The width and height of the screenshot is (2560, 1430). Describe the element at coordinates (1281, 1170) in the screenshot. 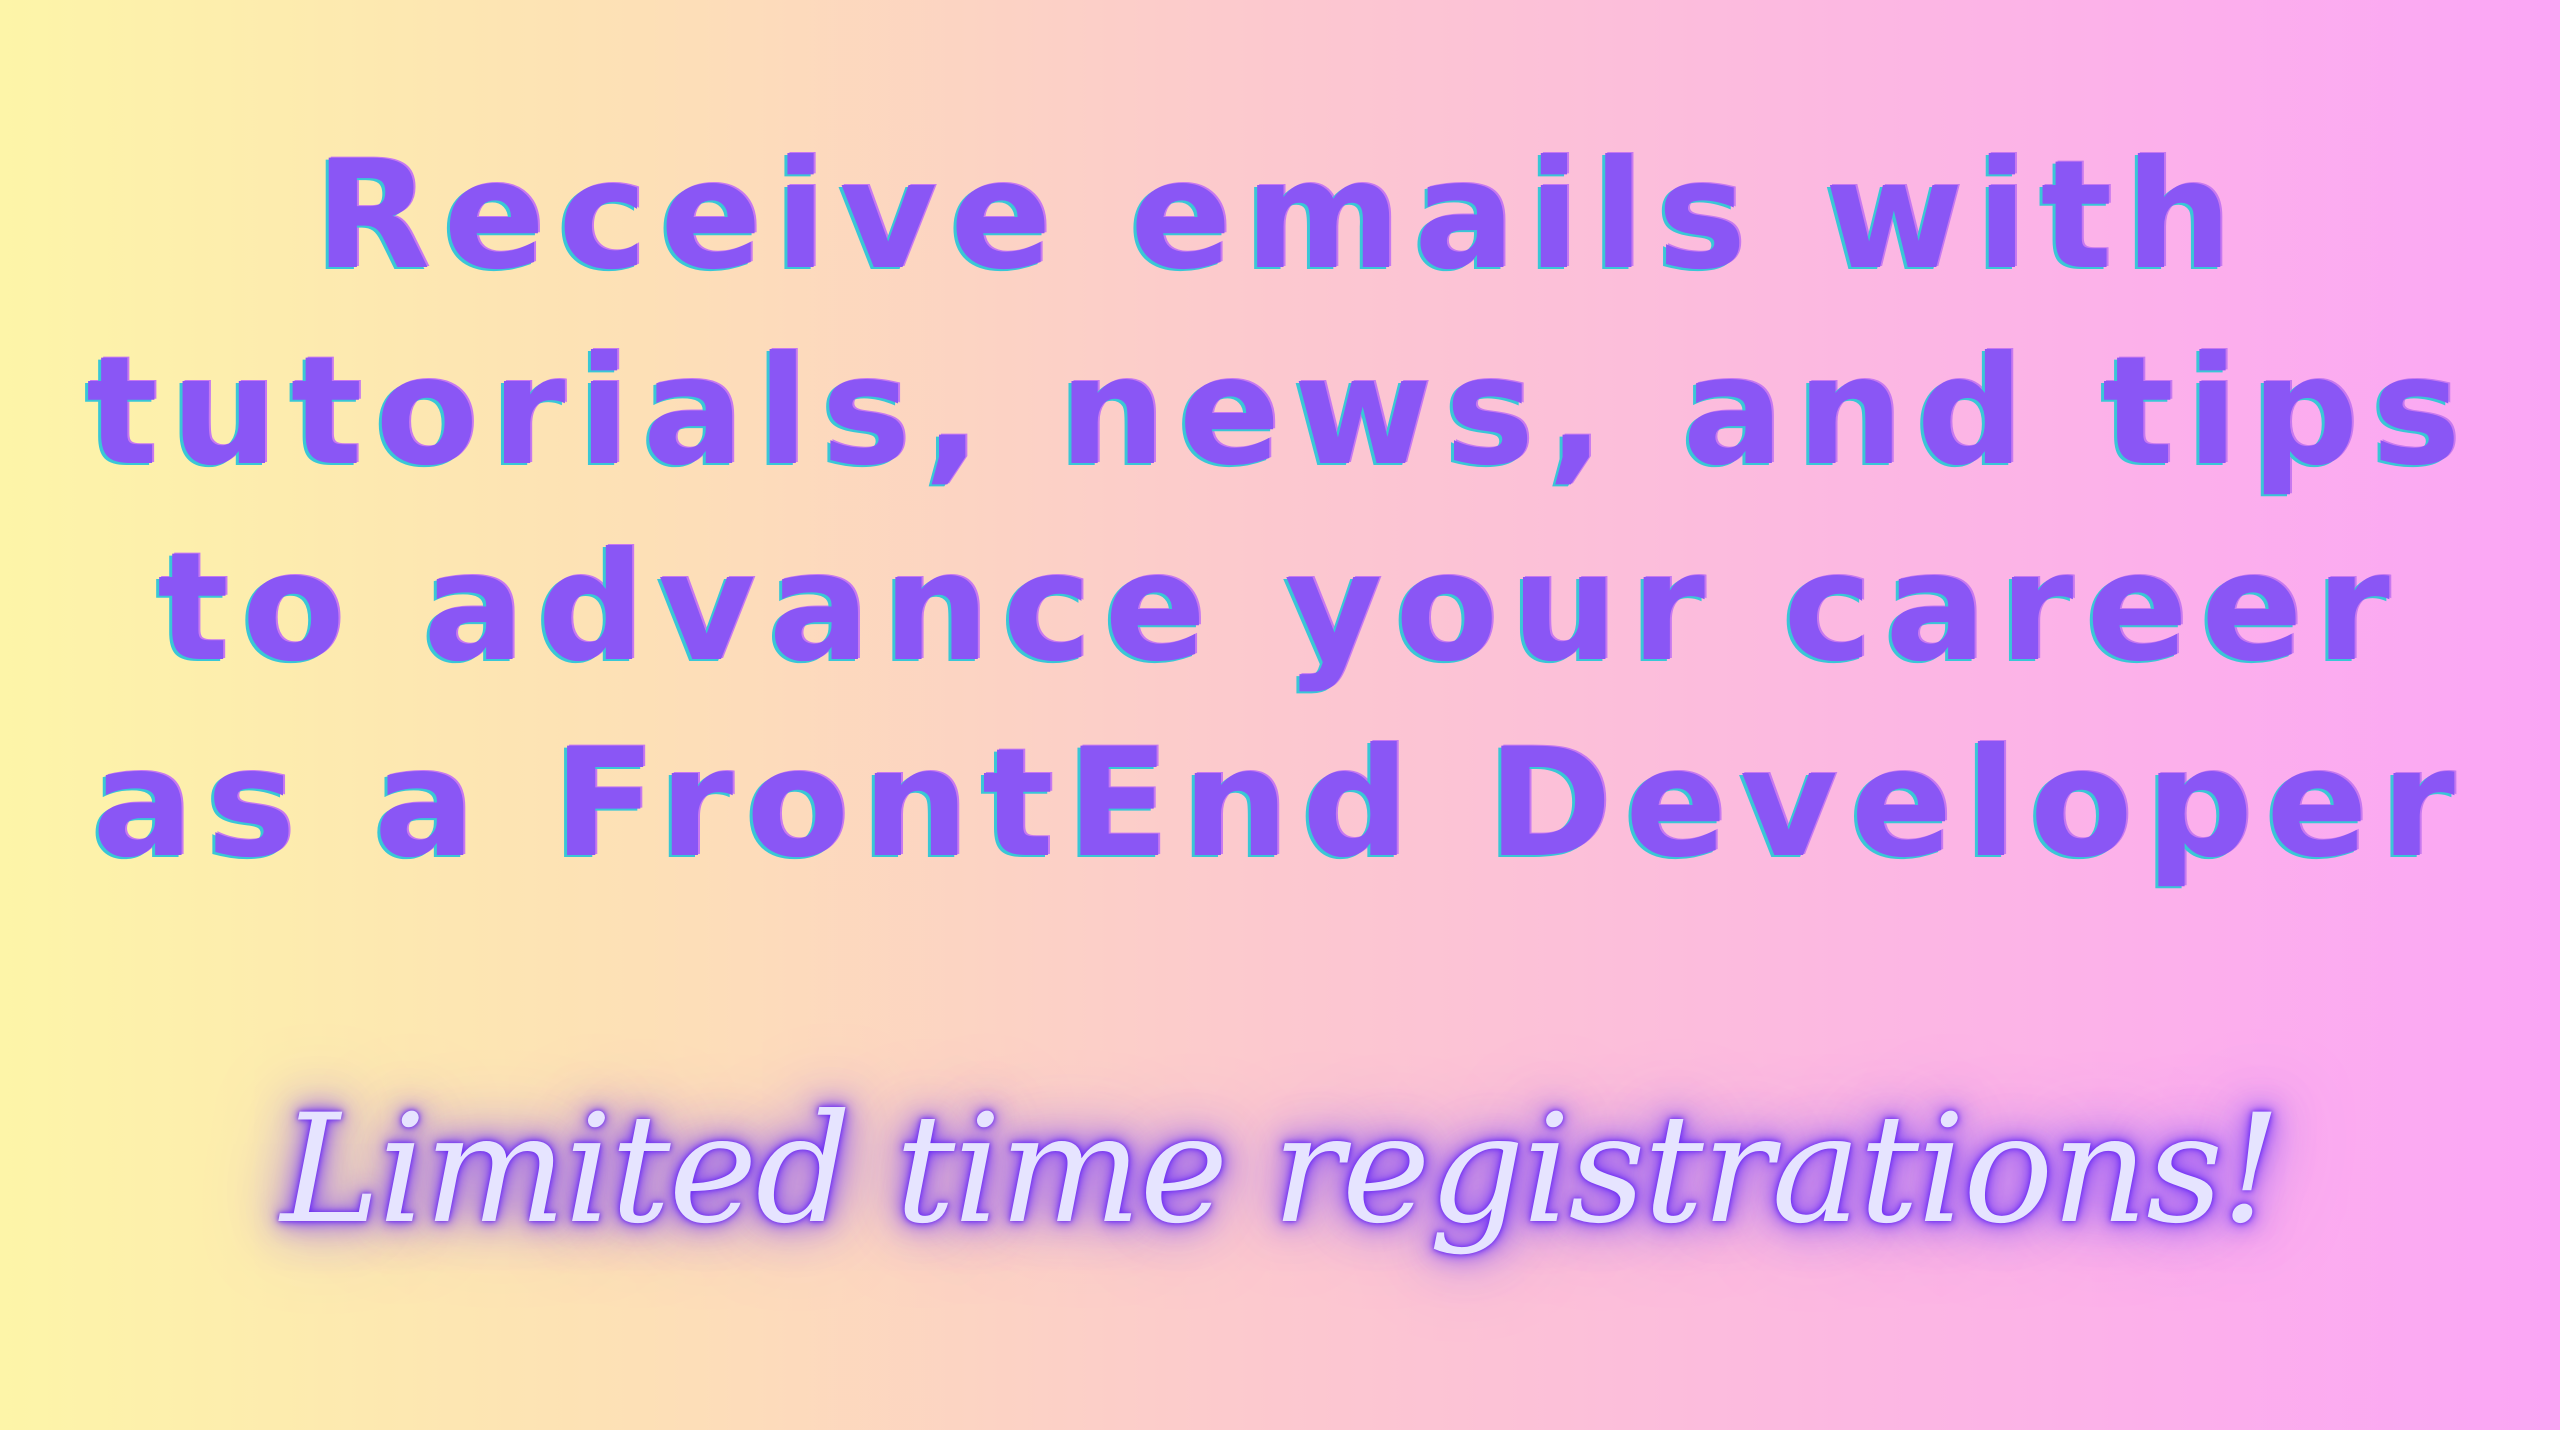

I see `tagline: Limited time registrations!` at that location.